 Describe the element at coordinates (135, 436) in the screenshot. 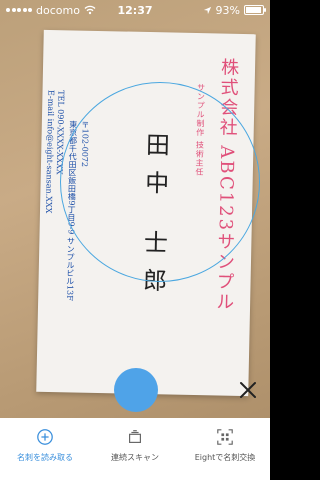

I see `stacked-cards-icon` at that location.